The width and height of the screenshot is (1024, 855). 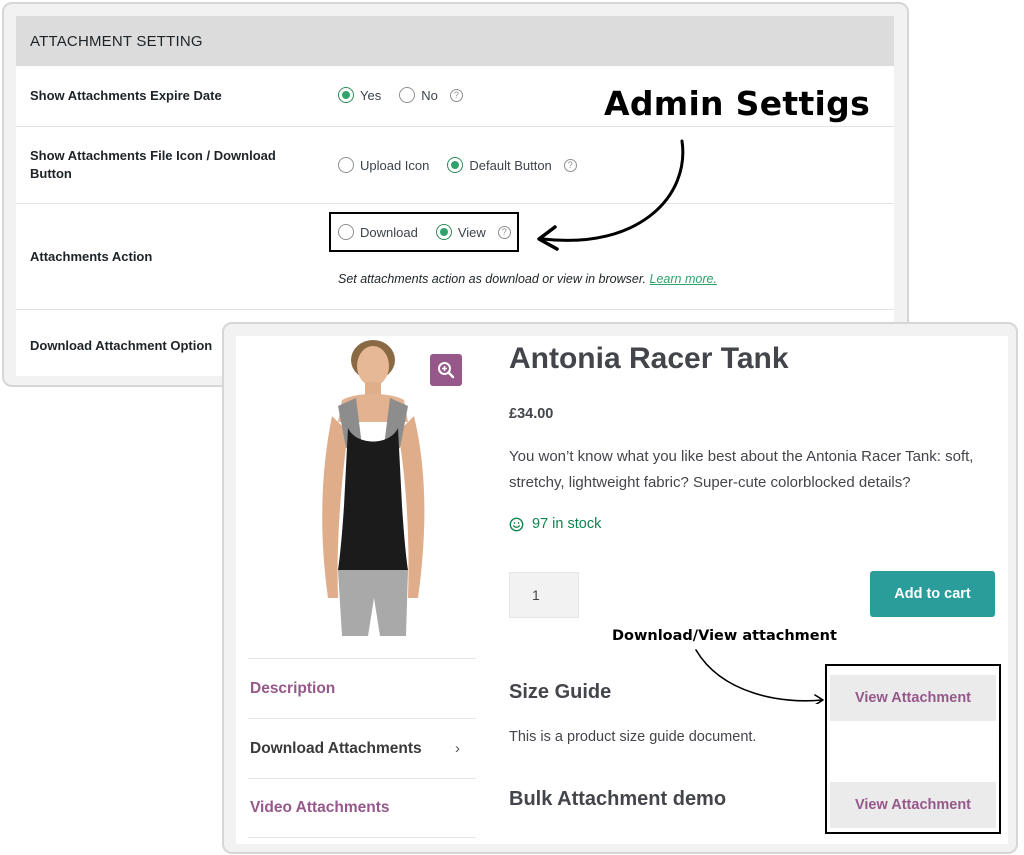 What do you see at coordinates (418, 95) in the screenshot?
I see `radio-option-no: No` at bounding box center [418, 95].